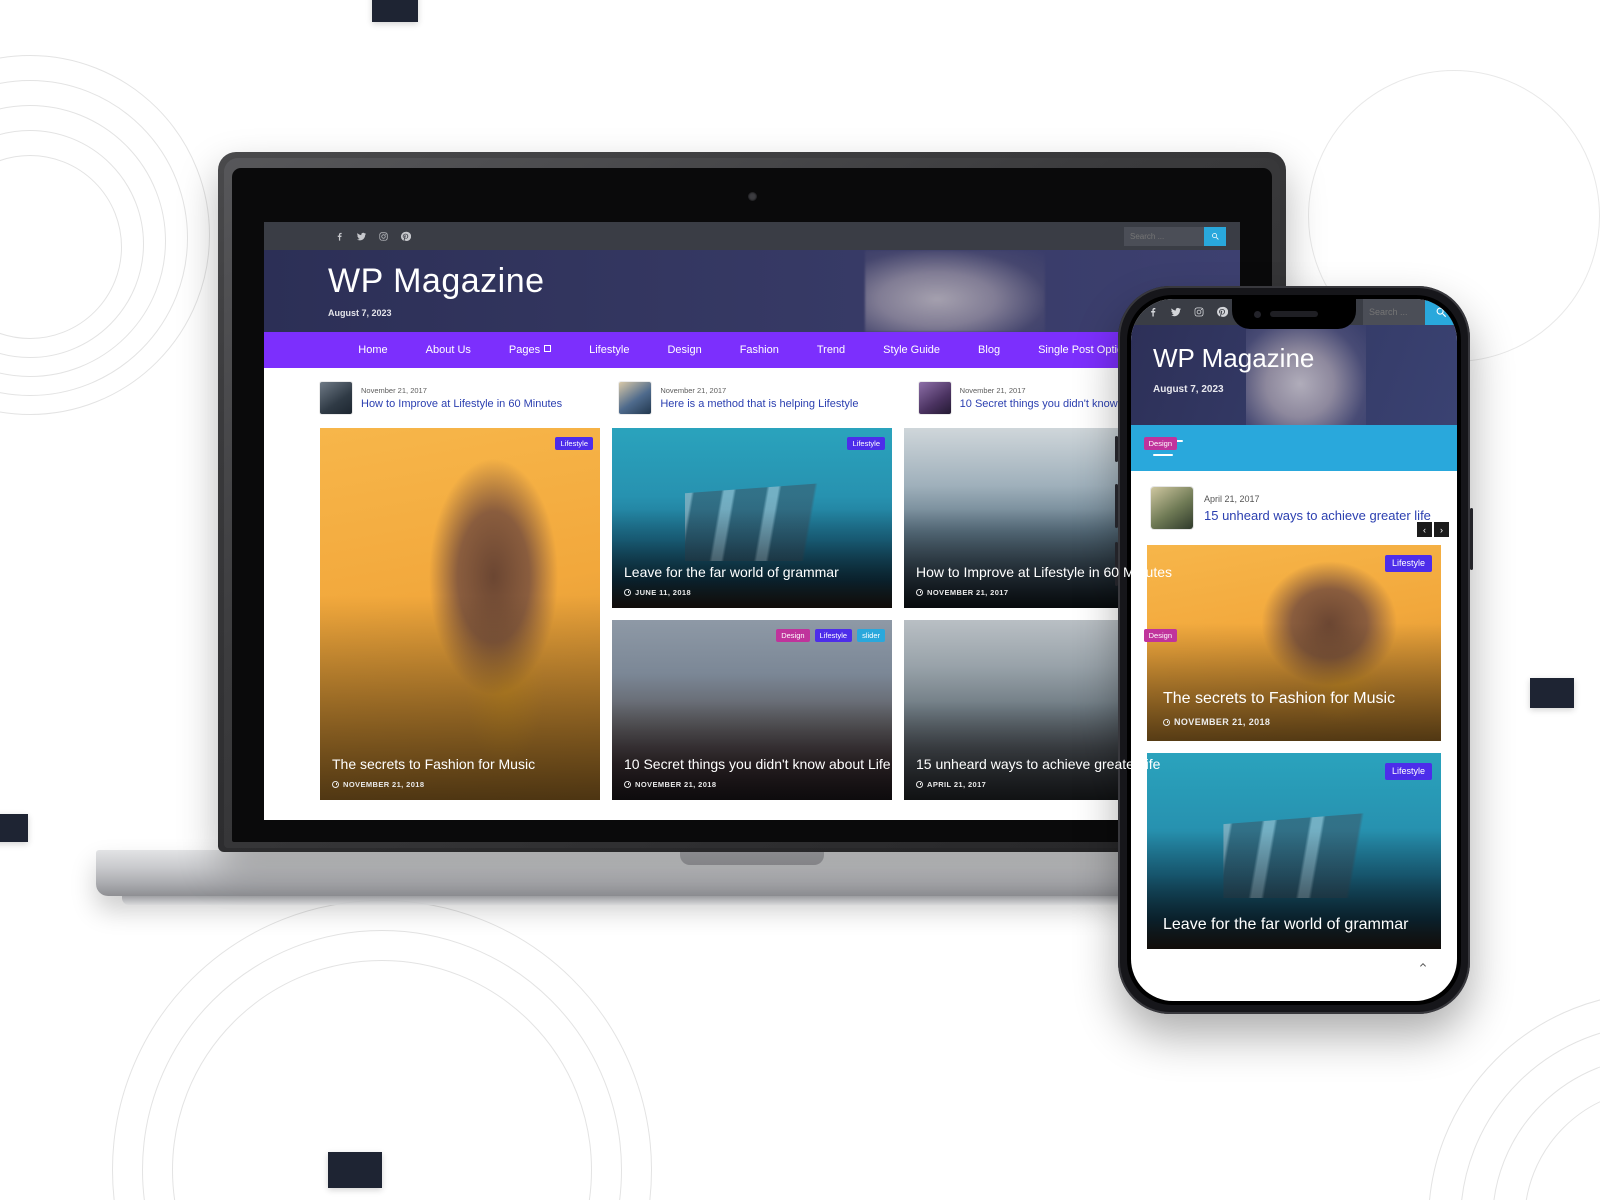 The width and height of the screenshot is (1600, 1200). I want to click on nav-item-style-guide: Style Guide, so click(911, 350).